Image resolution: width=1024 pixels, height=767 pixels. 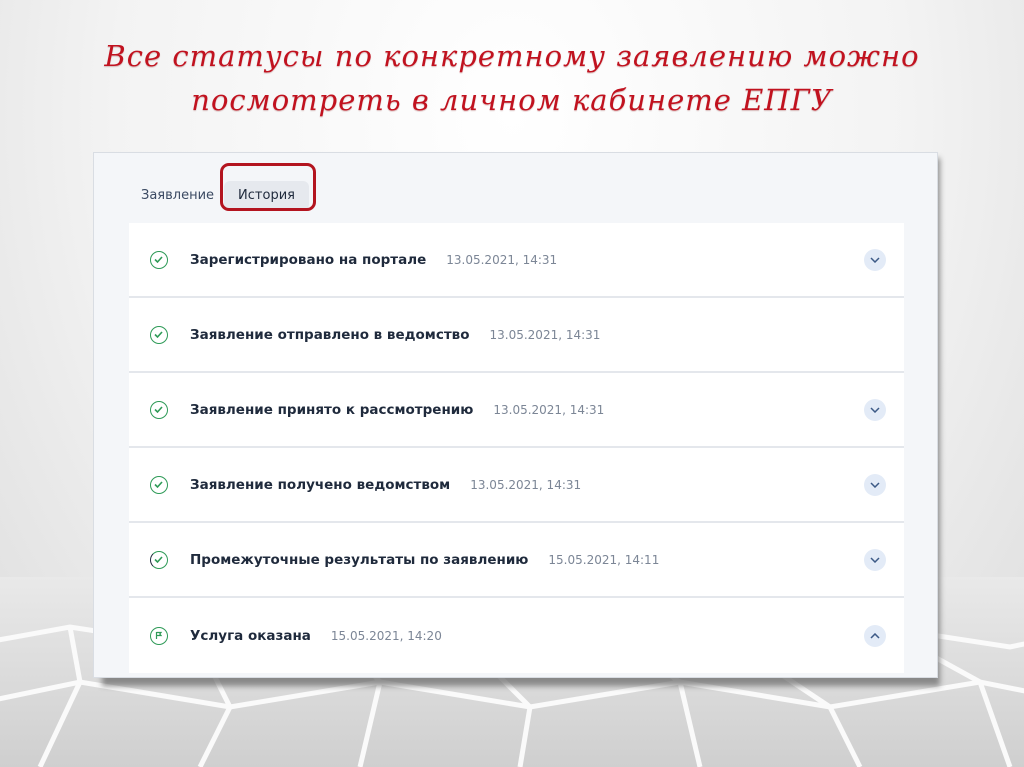 What do you see at coordinates (512, 100) in the screenshot?
I see `slide-title-line2: посмотреть в личном кабинете ЕПГУ` at bounding box center [512, 100].